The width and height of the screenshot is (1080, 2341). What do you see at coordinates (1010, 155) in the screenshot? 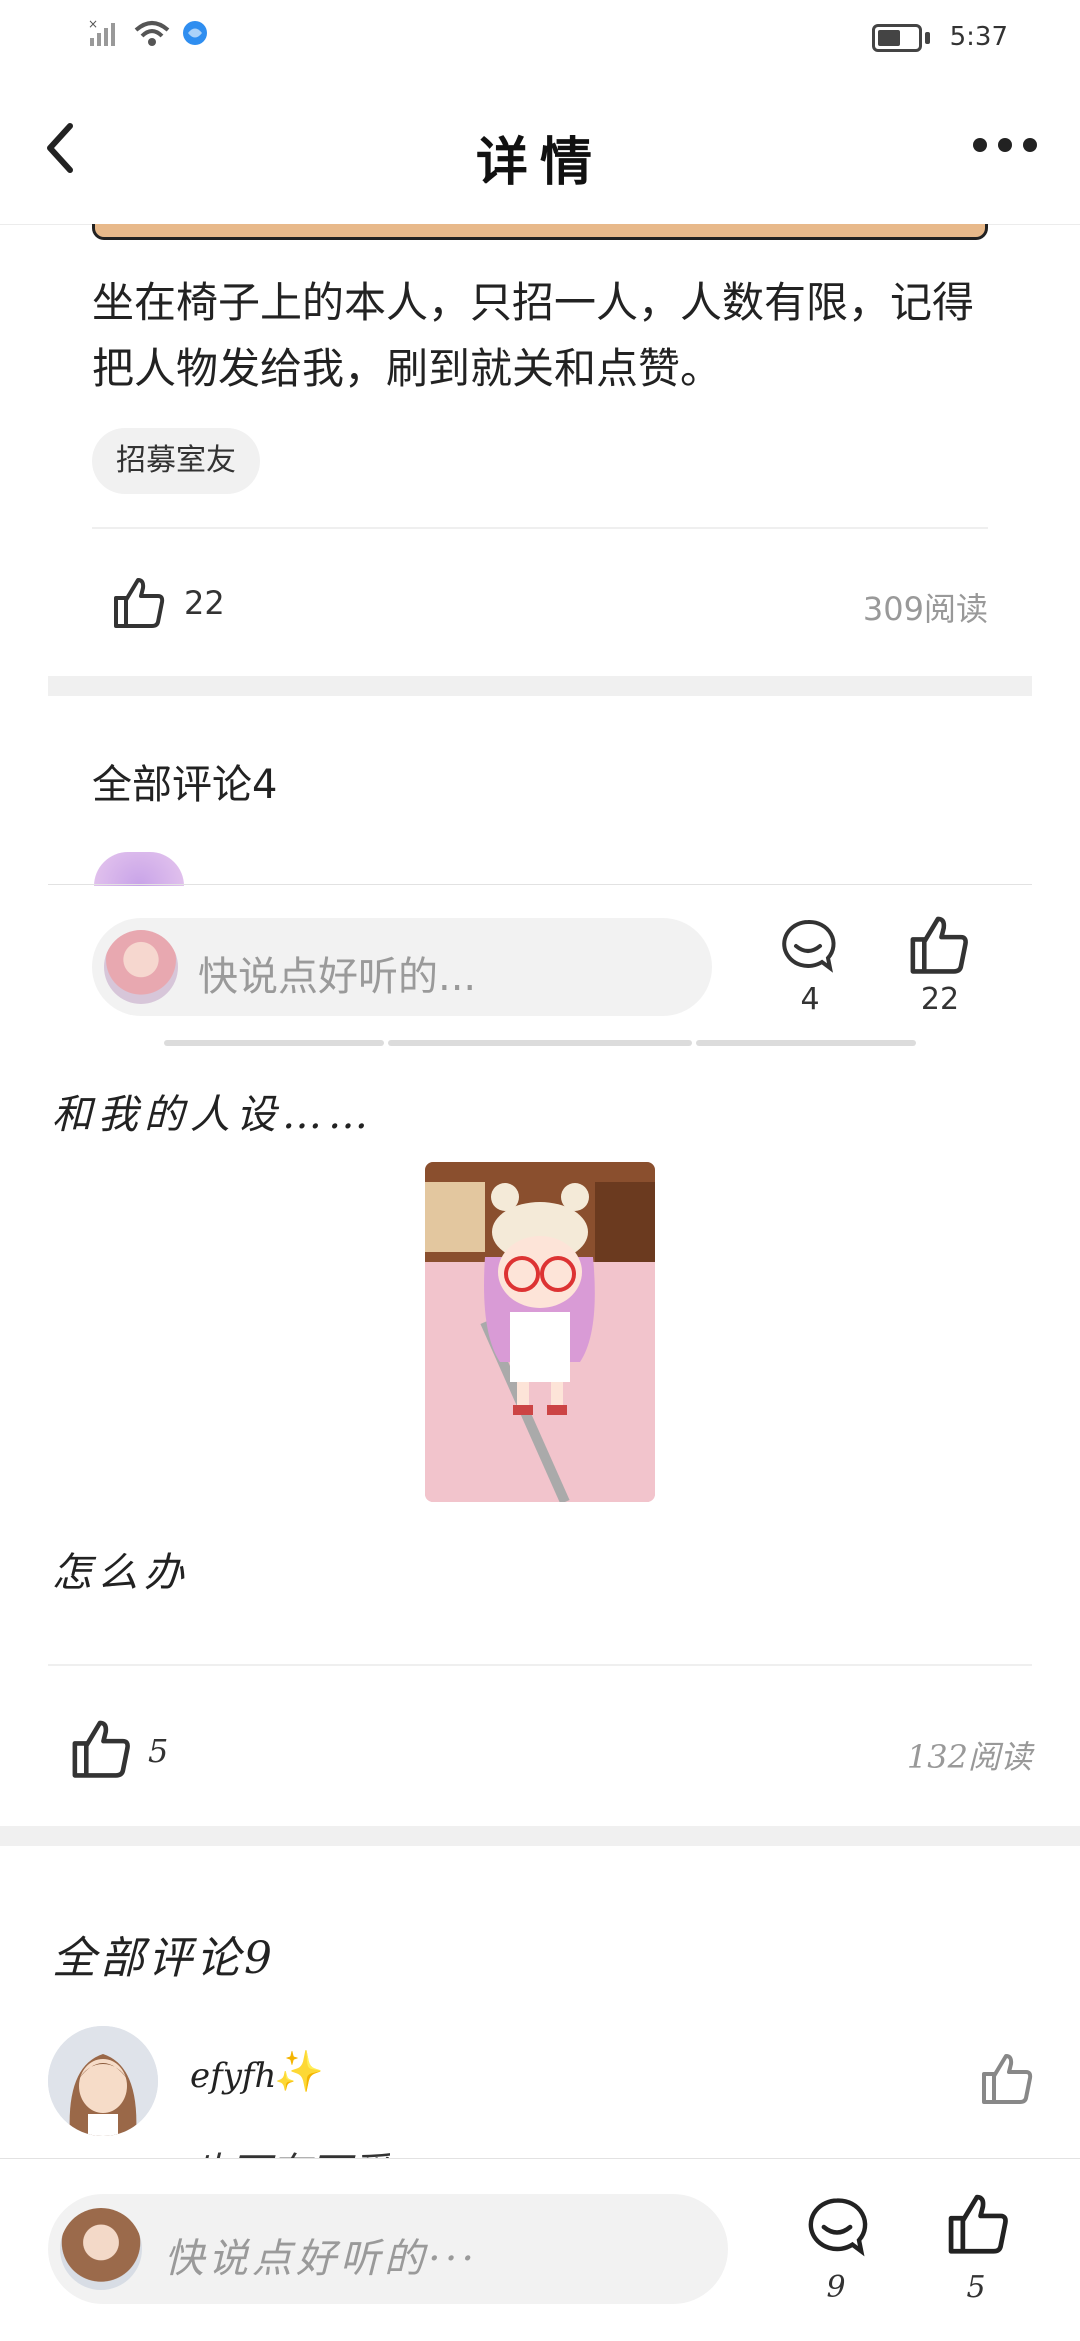
I see `more-button` at bounding box center [1010, 155].